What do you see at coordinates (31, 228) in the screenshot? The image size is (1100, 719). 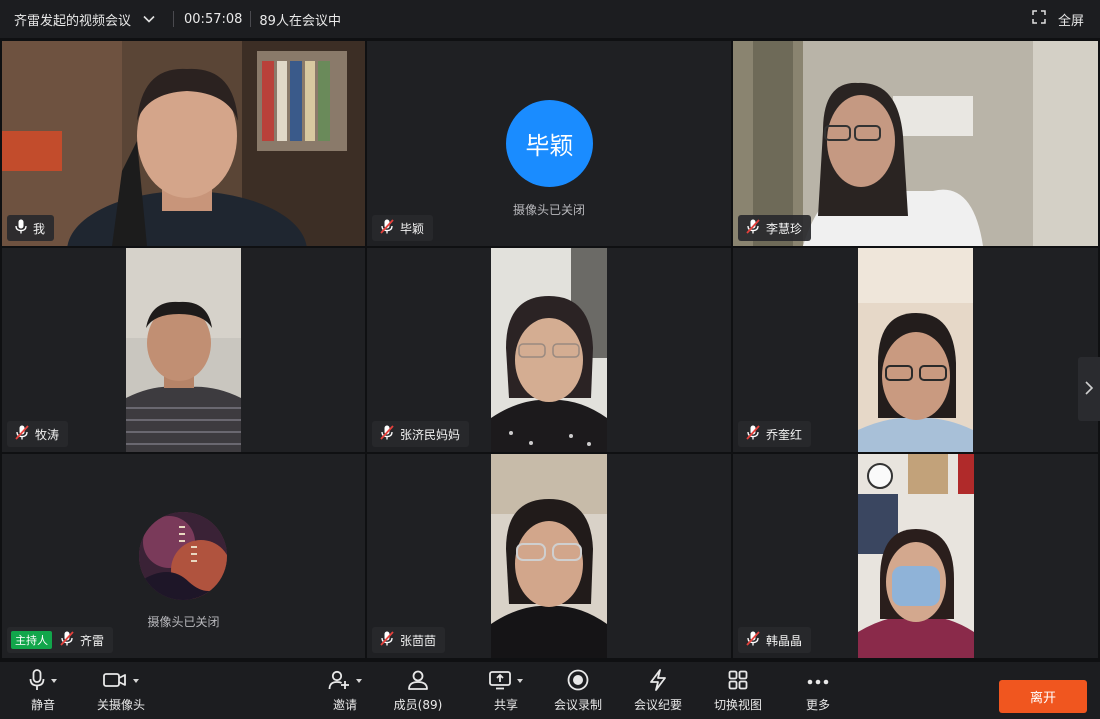 I see `name-label: 我` at bounding box center [31, 228].